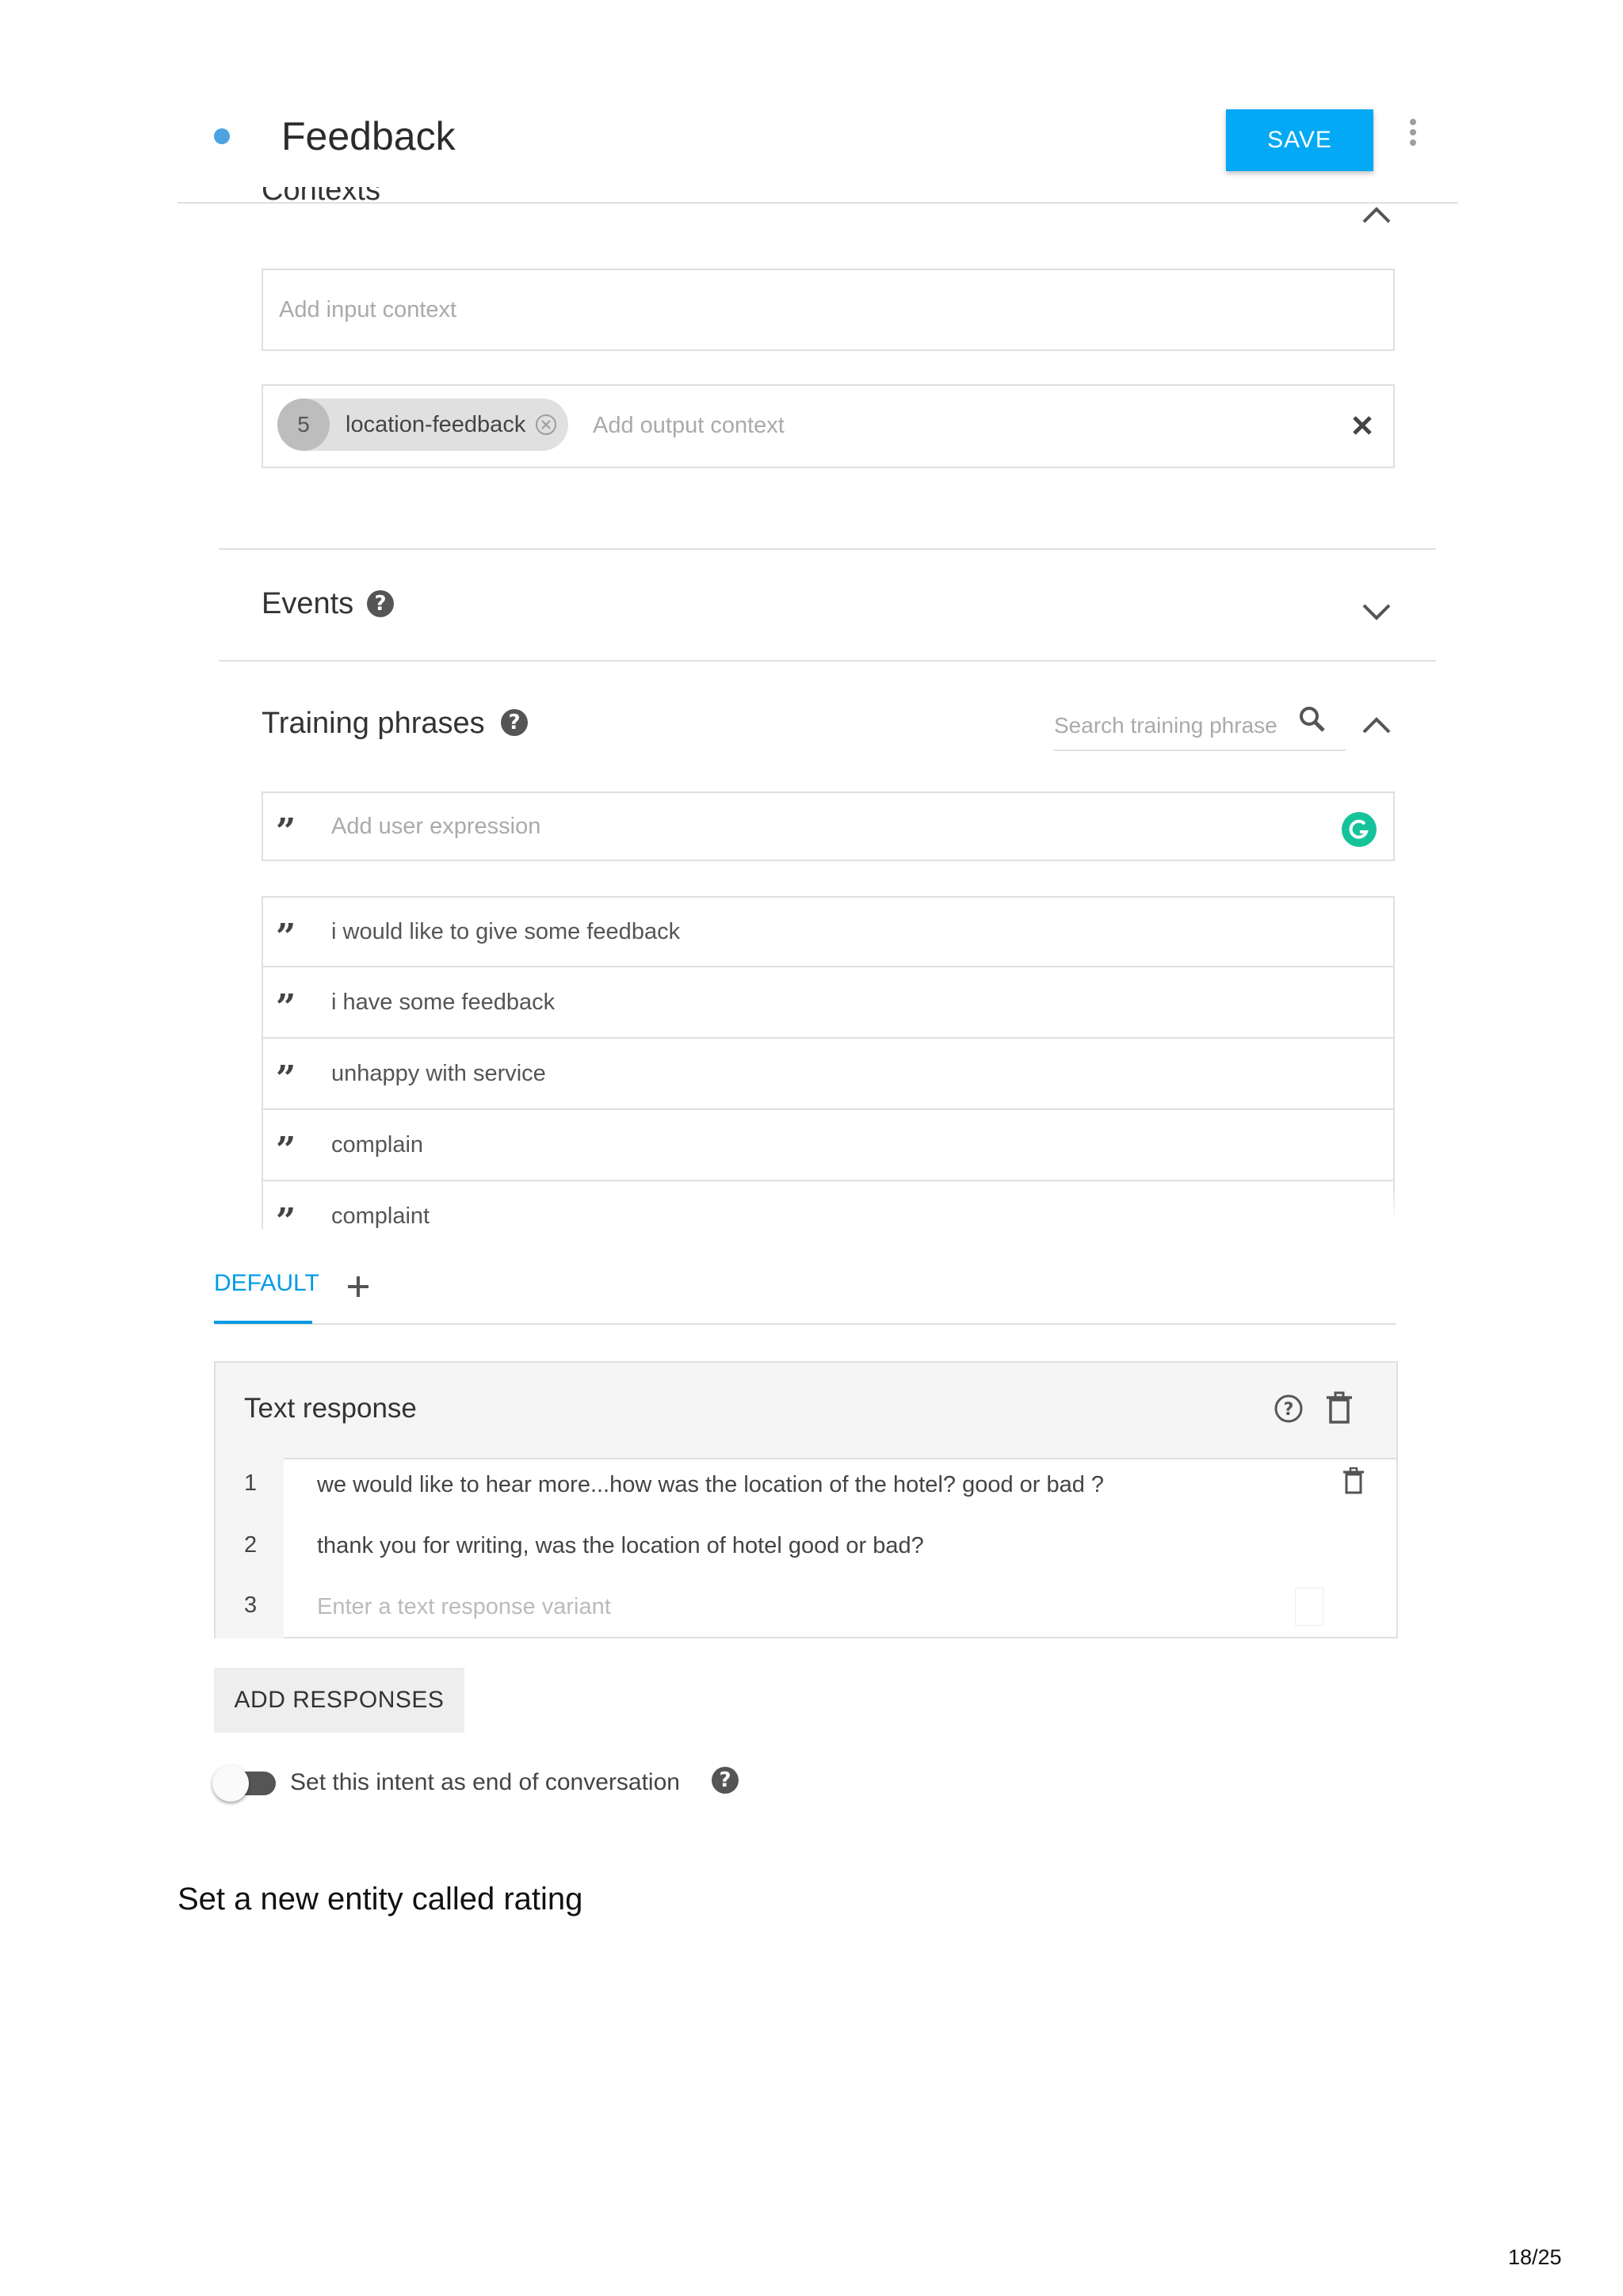  Describe the element at coordinates (251, 1545) in the screenshot. I see `response-number: 2` at that location.